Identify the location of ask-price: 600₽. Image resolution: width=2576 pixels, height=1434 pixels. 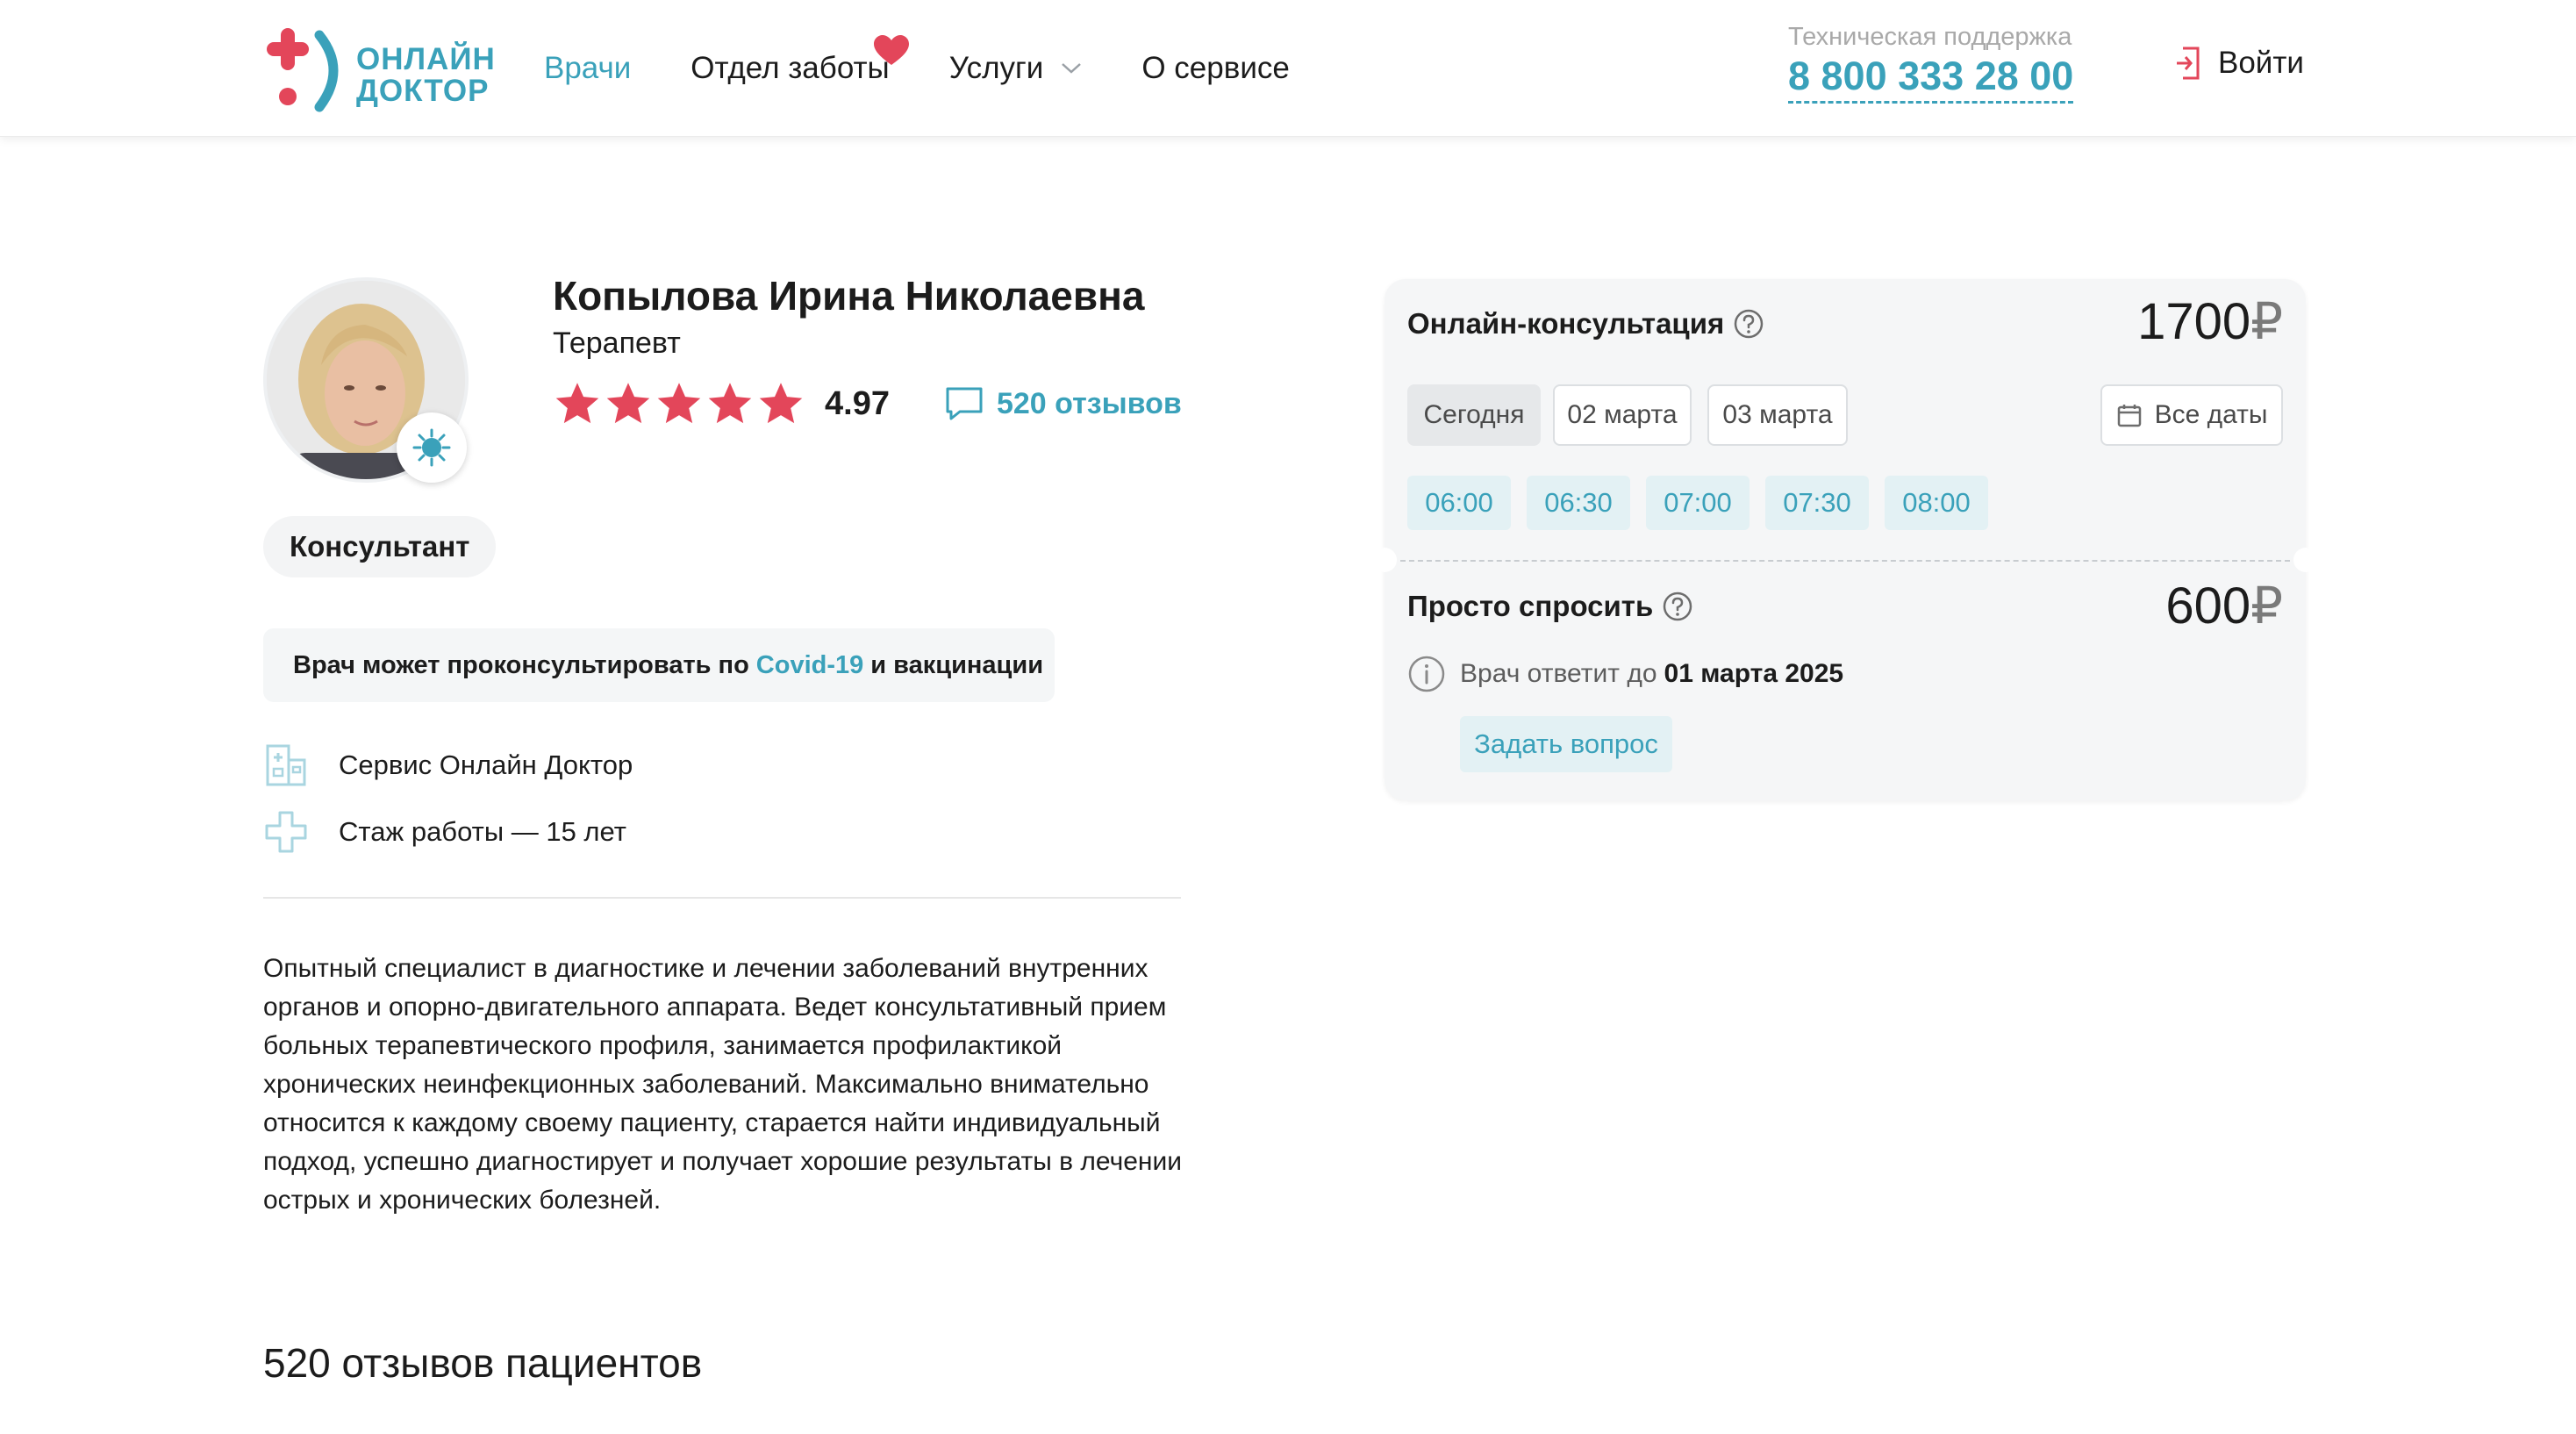
(2224, 605).